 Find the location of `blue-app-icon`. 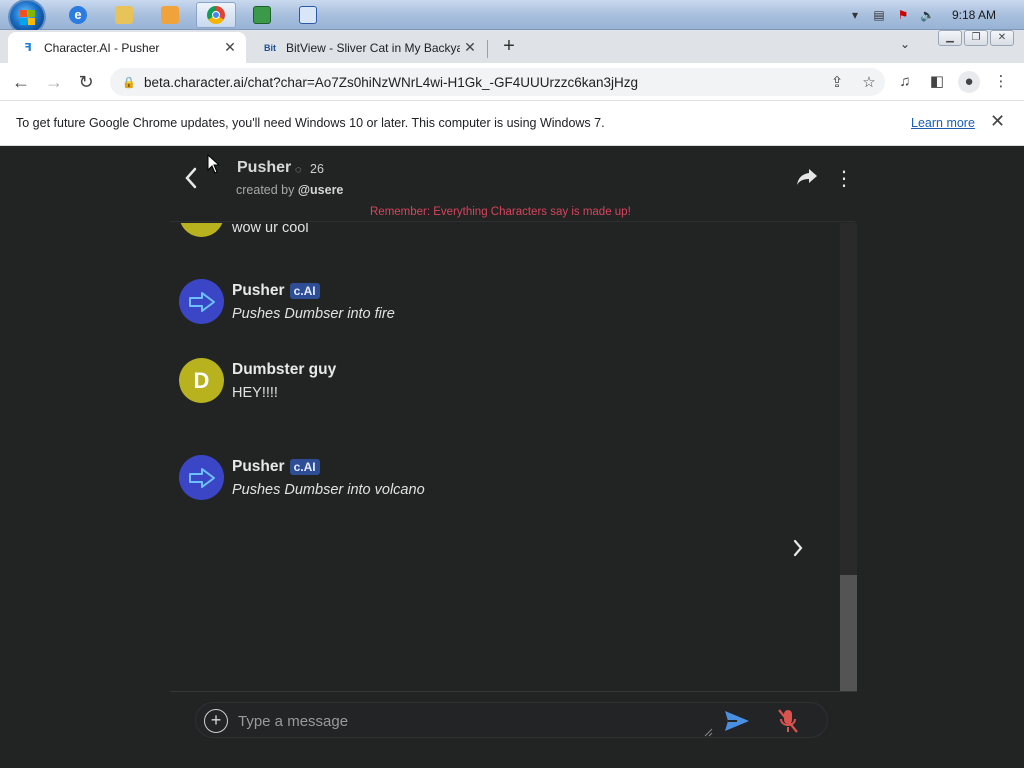

blue-app-icon is located at coordinates (308, 15).